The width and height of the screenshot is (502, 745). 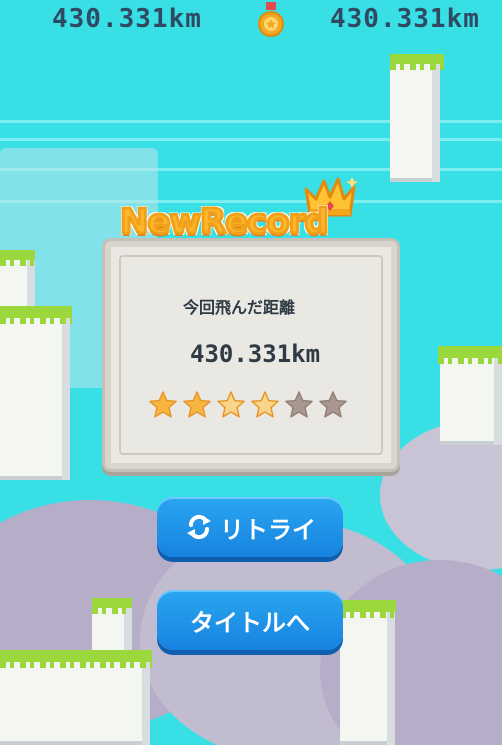 What do you see at coordinates (225, 222) in the screenshot?
I see `new-record-text: NewRecord` at bounding box center [225, 222].